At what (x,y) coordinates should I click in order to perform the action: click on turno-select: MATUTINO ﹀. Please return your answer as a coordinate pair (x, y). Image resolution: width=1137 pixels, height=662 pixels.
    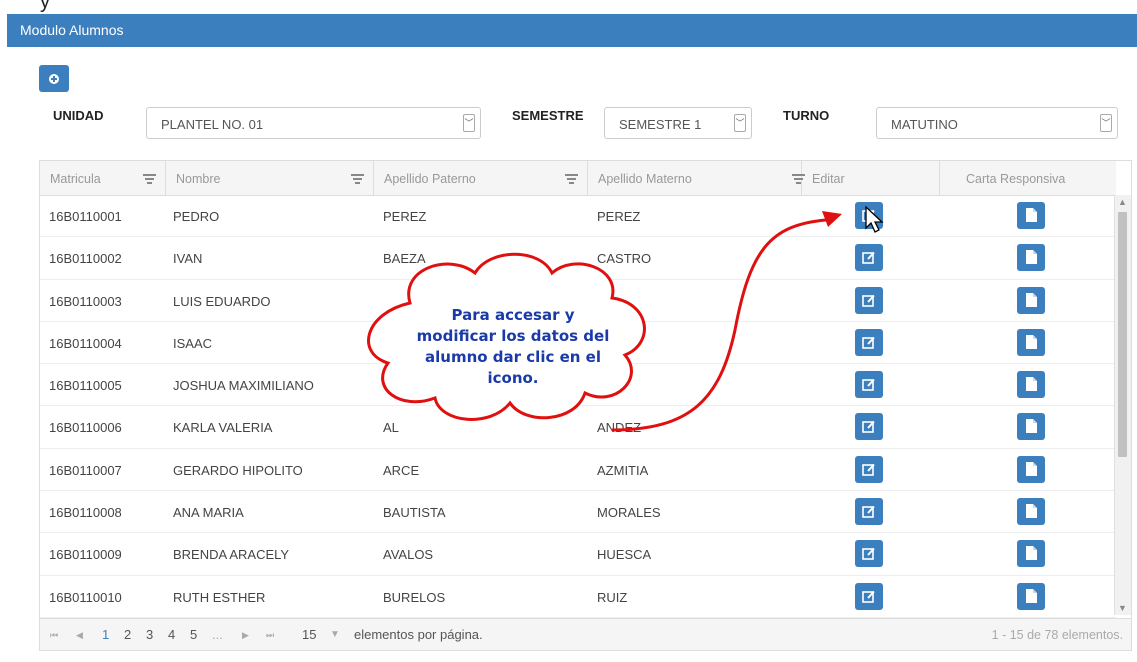
    Looking at the image, I should click on (997, 123).